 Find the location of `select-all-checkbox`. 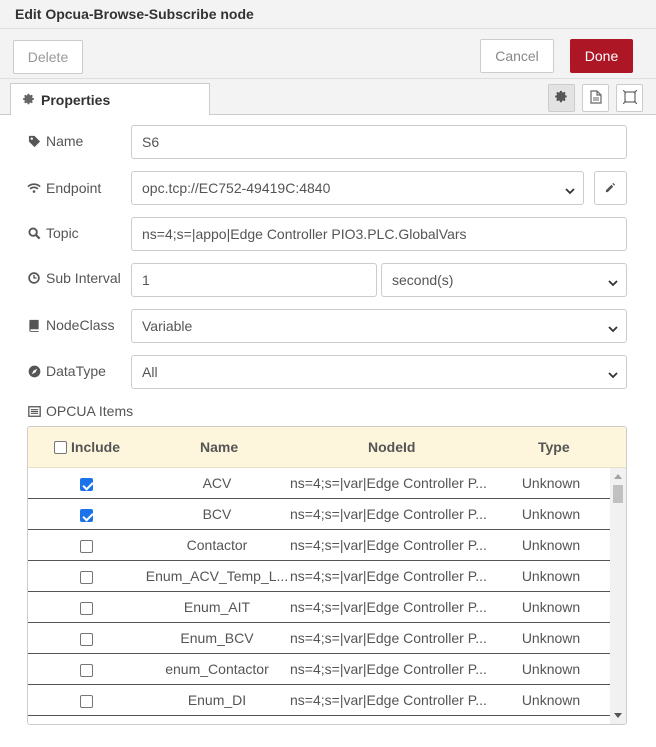

select-all-checkbox is located at coordinates (60, 447).